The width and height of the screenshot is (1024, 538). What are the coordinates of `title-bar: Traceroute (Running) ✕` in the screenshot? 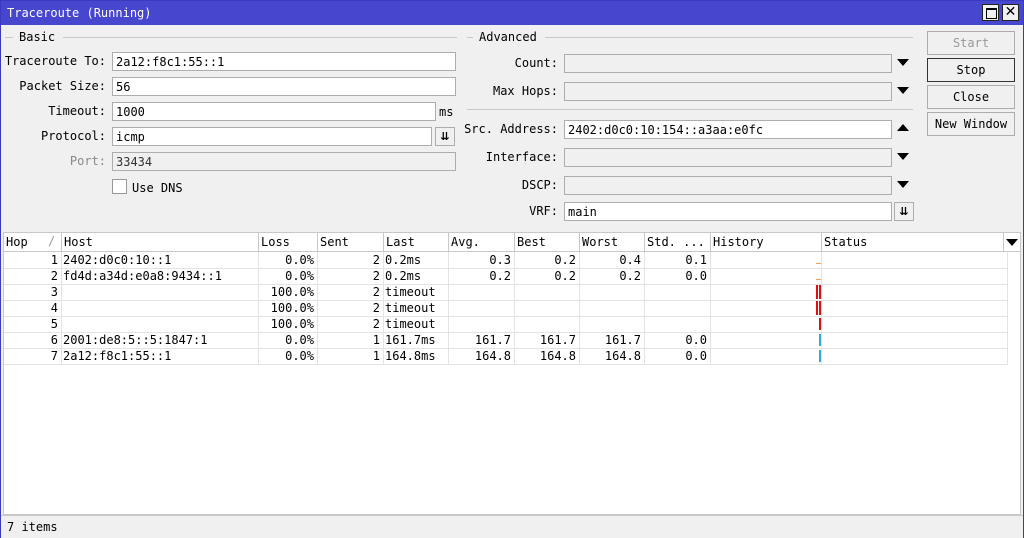 It's located at (512, 13).